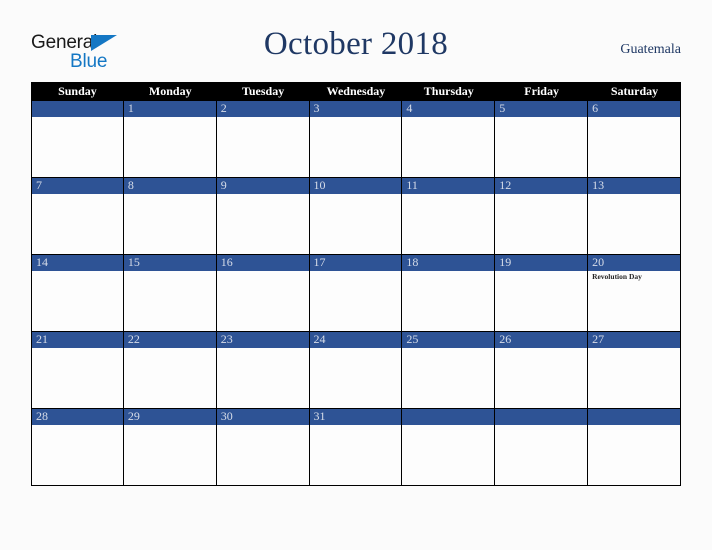 The width and height of the screenshot is (712, 550). I want to click on day-number: 11, so click(412, 185).